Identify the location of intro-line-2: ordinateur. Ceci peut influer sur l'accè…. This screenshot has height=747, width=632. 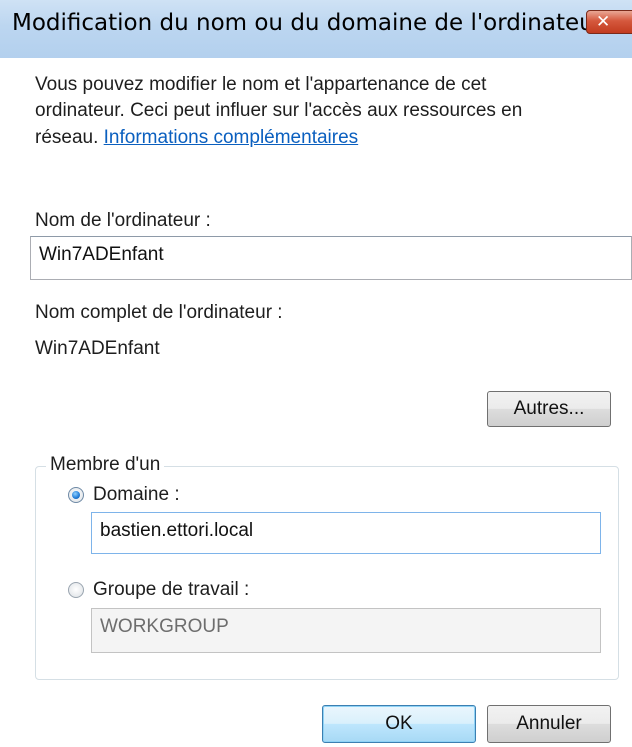
(279, 110).